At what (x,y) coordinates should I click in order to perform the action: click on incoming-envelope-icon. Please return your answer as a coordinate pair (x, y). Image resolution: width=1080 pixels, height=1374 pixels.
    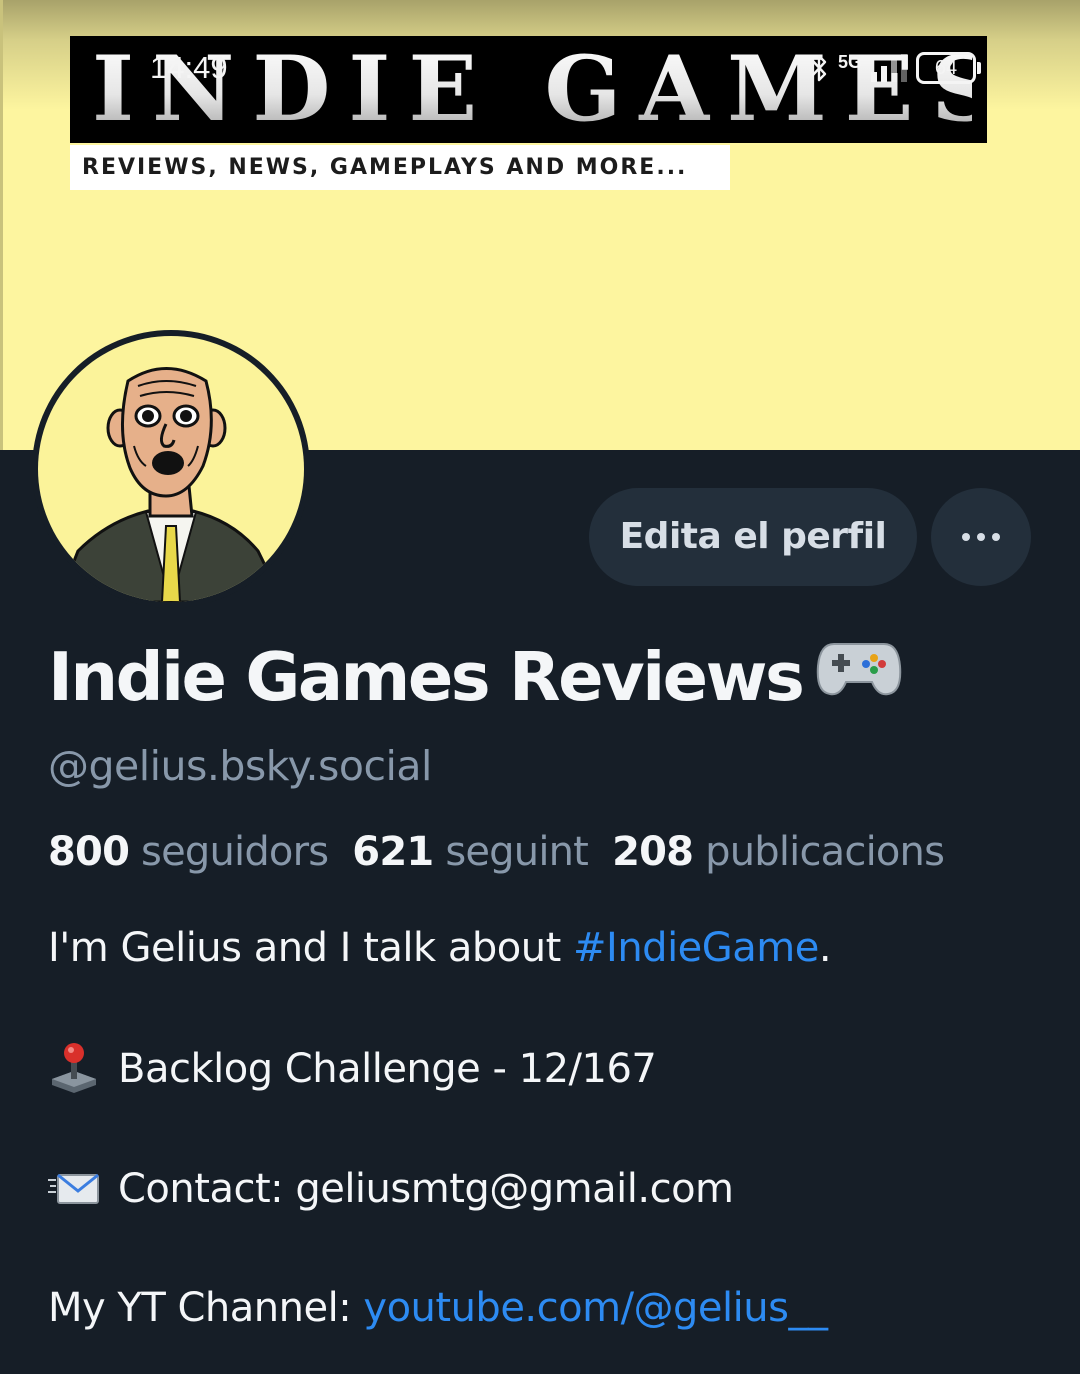
    Looking at the image, I should click on (73, 1188).